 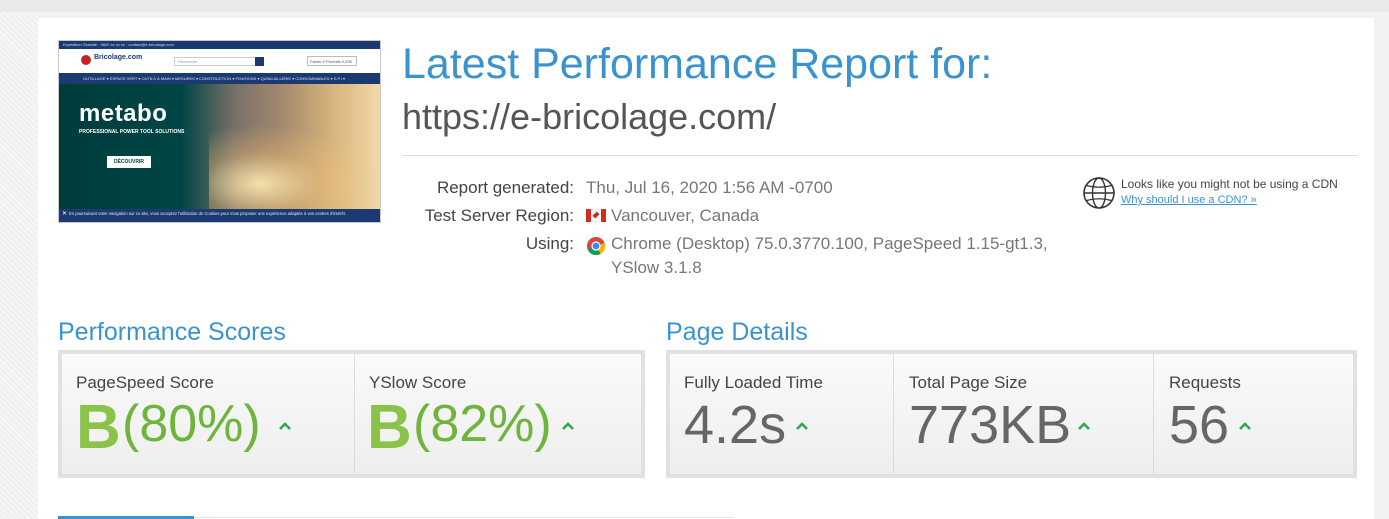 I want to click on region-value: Vancouver, Canada, so click(x=685, y=215).